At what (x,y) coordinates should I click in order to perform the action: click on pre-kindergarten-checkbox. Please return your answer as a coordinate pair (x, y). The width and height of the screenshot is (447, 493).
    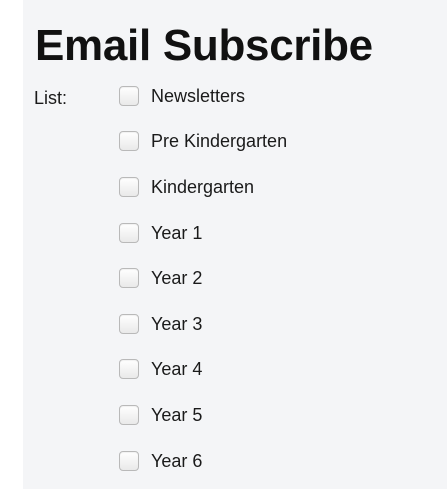
    Looking at the image, I should click on (129, 141).